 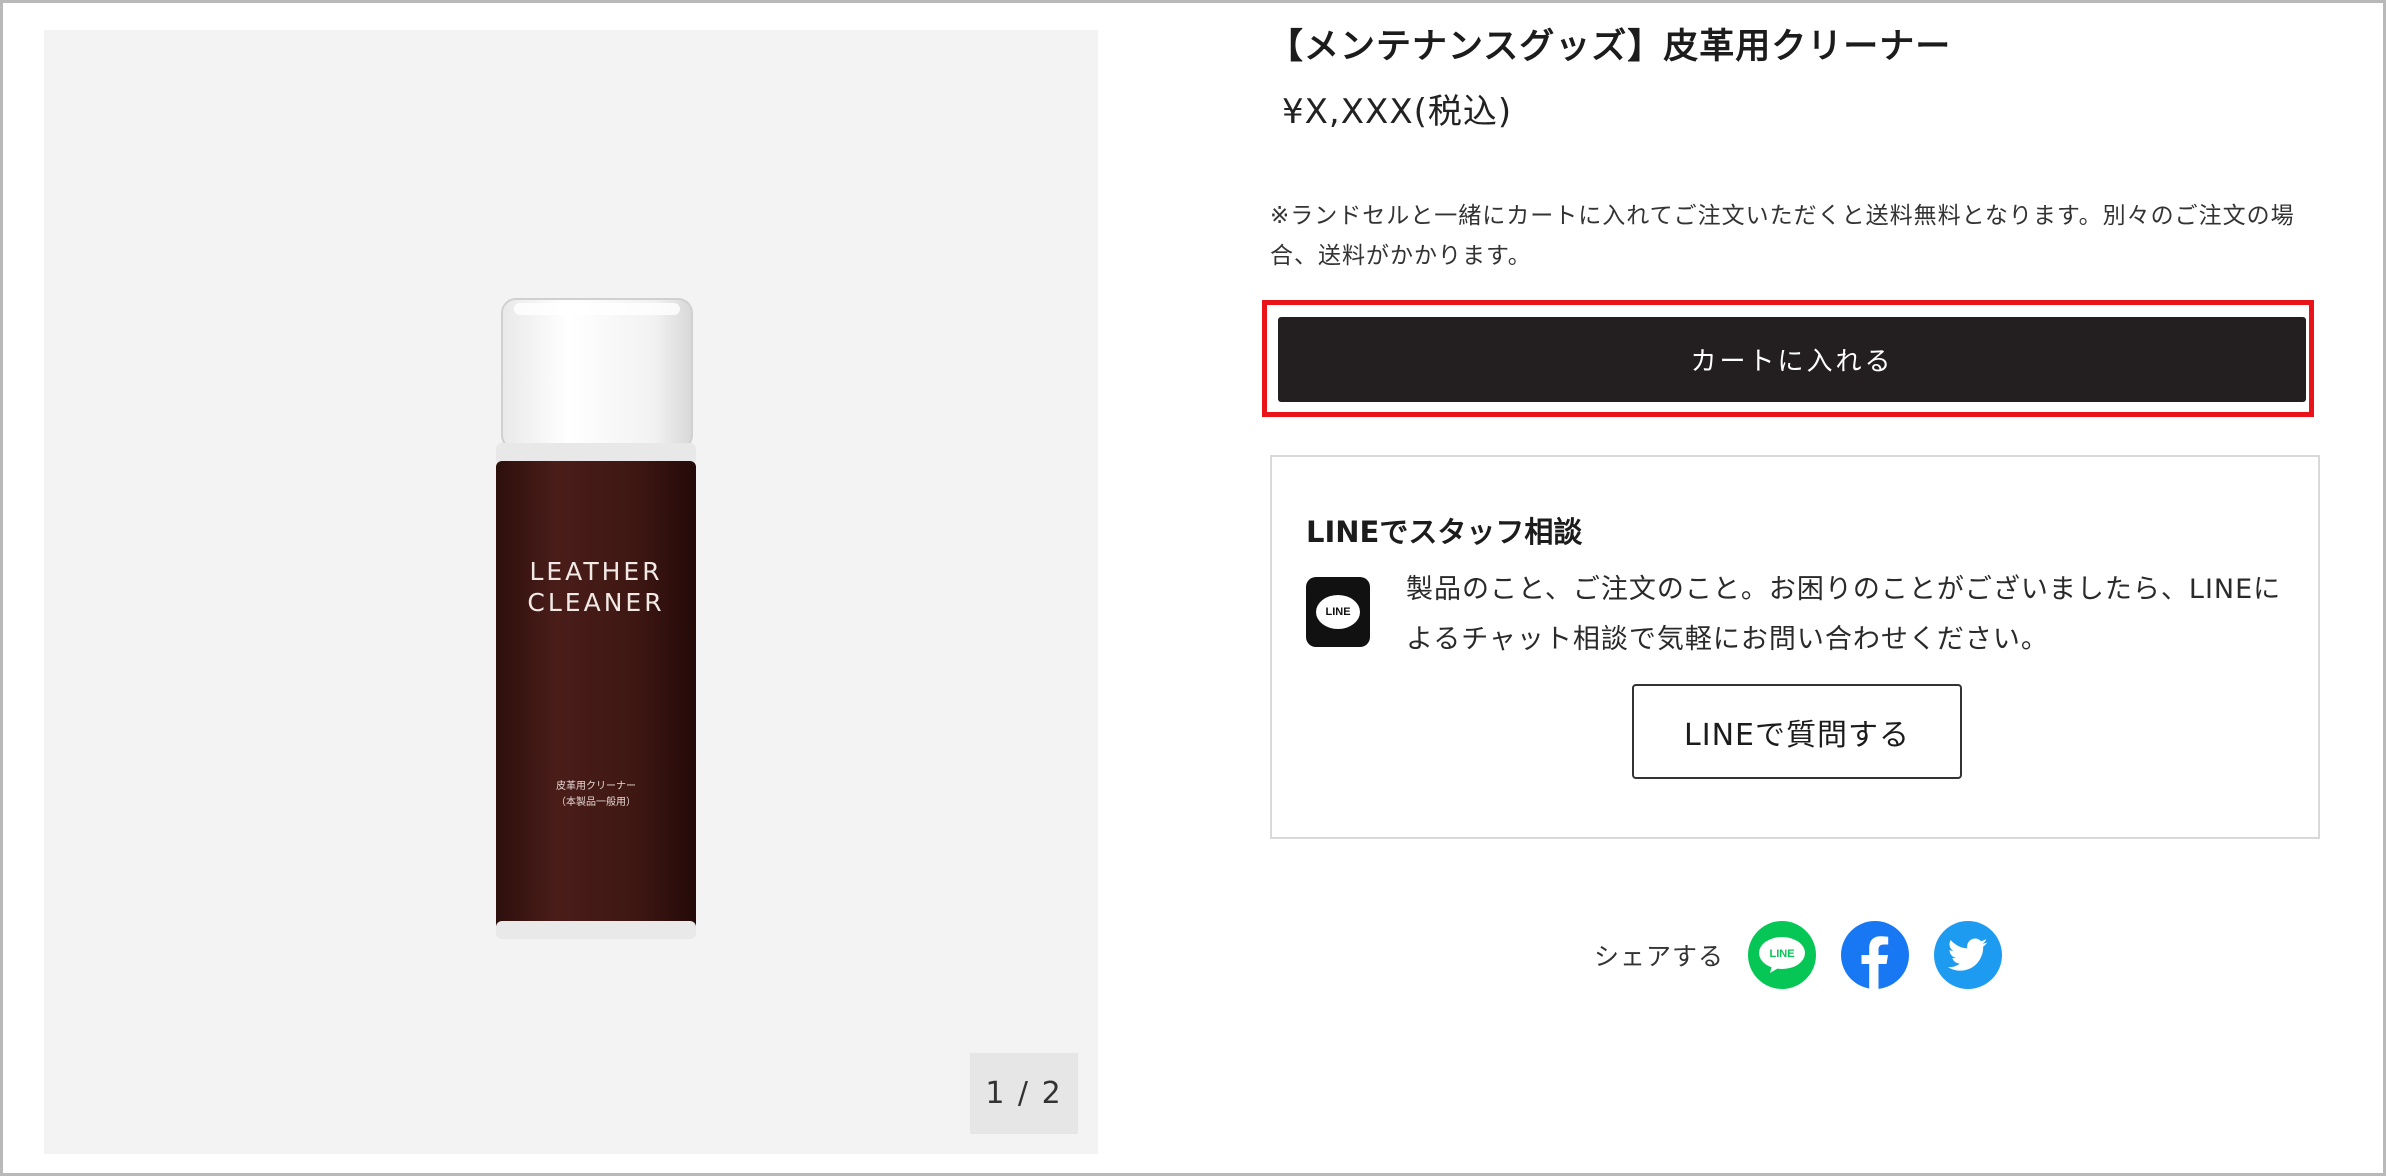 I want to click on product-label-line1: LEATHER, so click(x=595, y=571).